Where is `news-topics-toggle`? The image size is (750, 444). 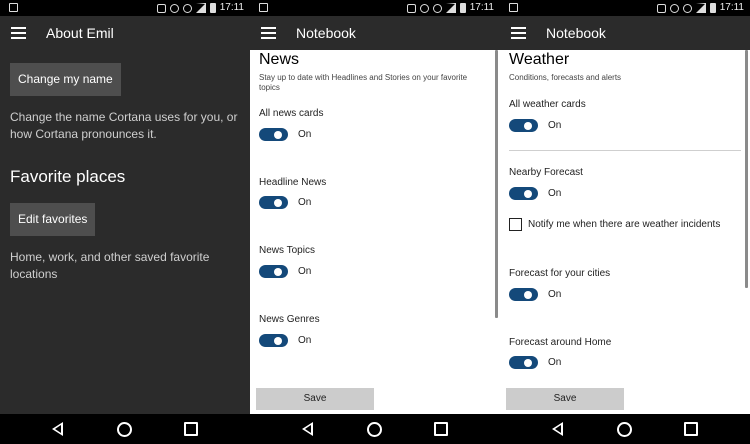
news-topics-toggle is located at coordinates (273, 271).